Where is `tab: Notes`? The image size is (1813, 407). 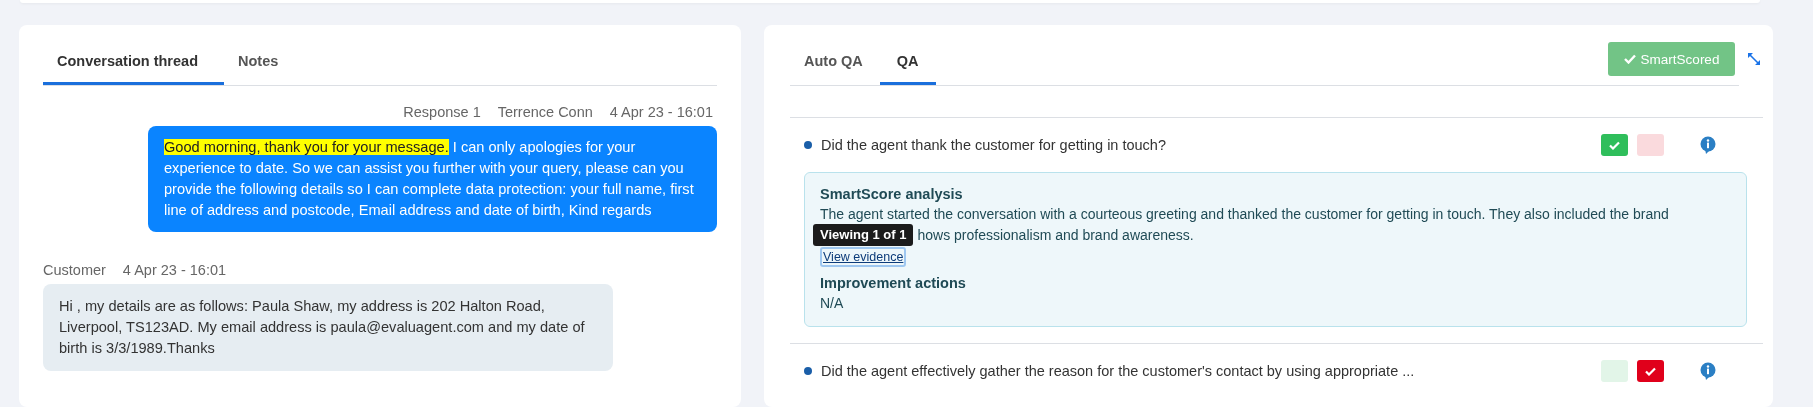 tab: Notes is located at coordinates (258, 61).